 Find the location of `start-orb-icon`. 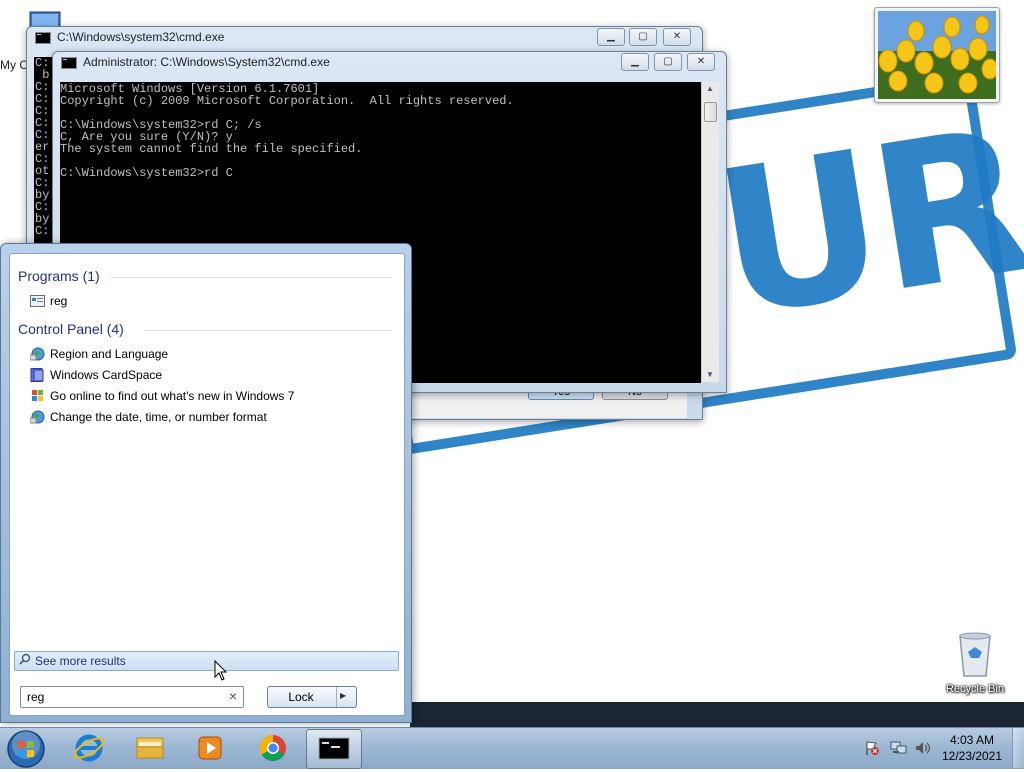

start-orb-icon is located at coordinates (26, 749).